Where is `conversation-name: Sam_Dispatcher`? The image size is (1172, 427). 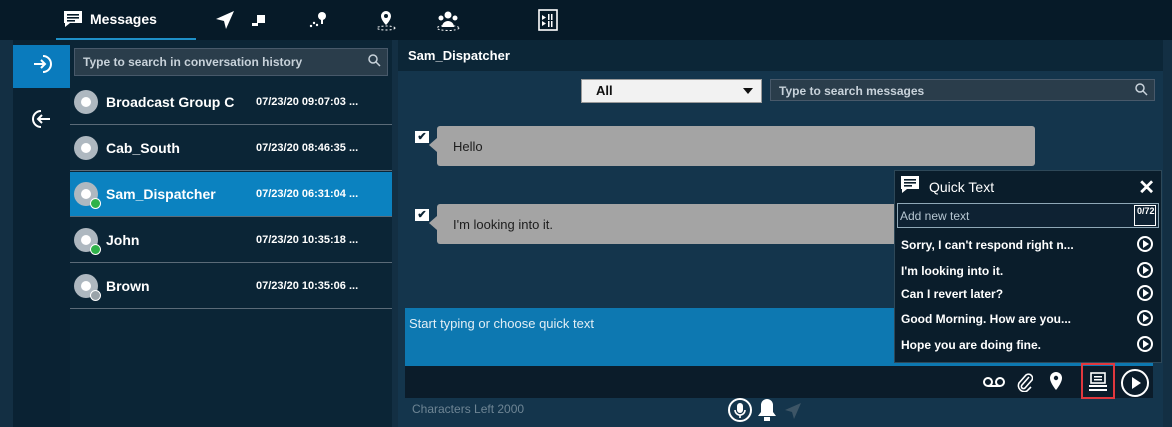 conversation-name: Sam_Dispatcher is located at coordinates (161, 194).